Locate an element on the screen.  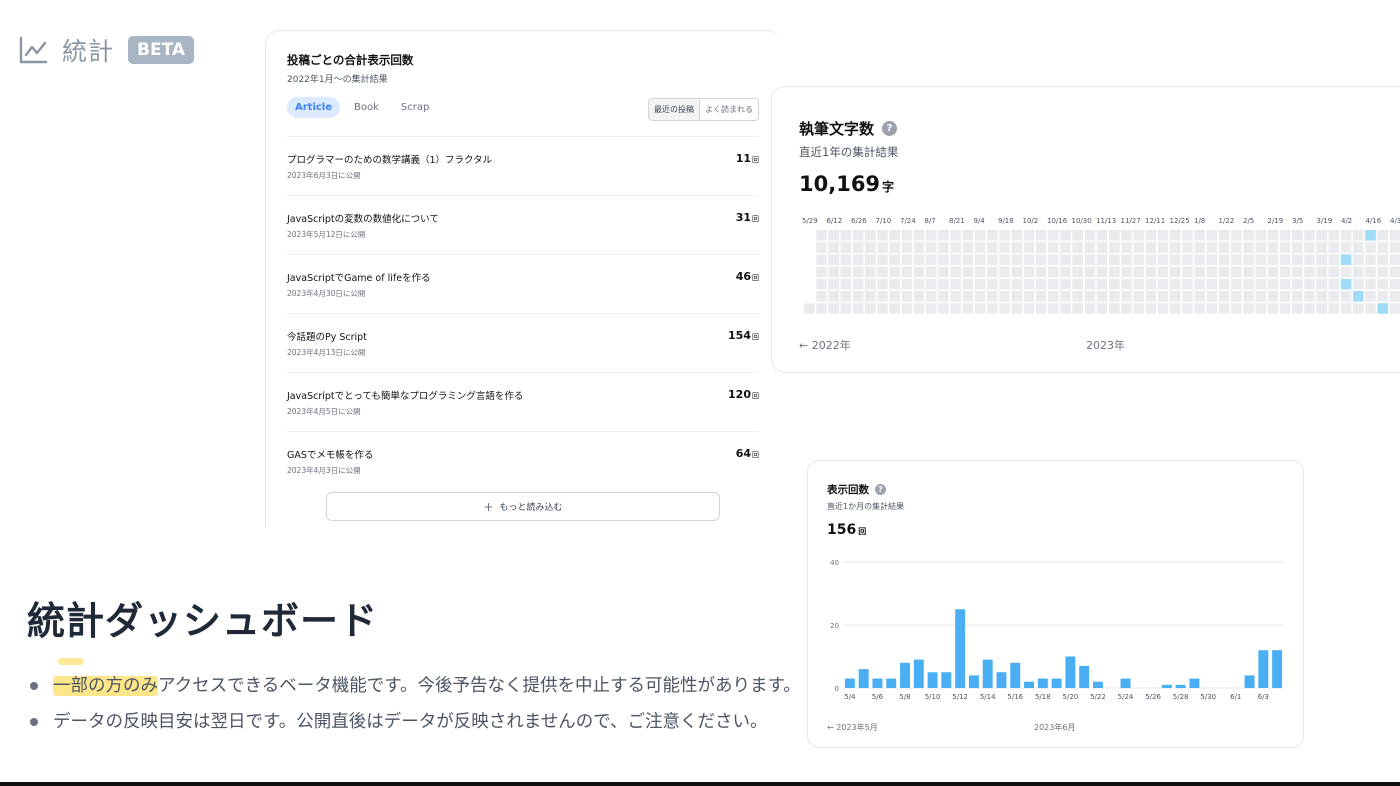
post-row: JavaScriptの変数の数値化について 2023年5月12日に公開 31回 is located at coordinates (523, 224).